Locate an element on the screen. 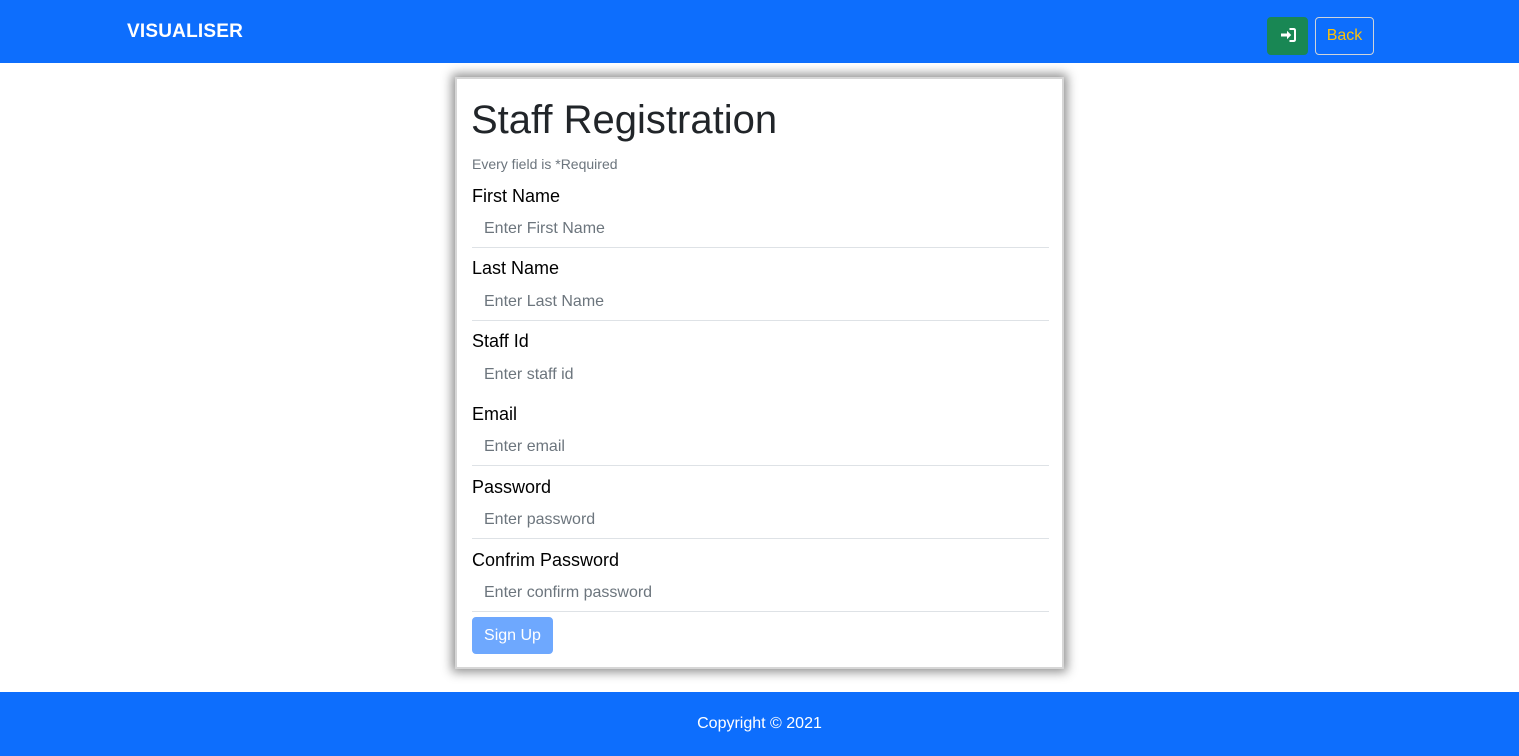 This screenshot has width=1519, height=756. required-note: Every field is *Required is located at coordinates (545, 164).